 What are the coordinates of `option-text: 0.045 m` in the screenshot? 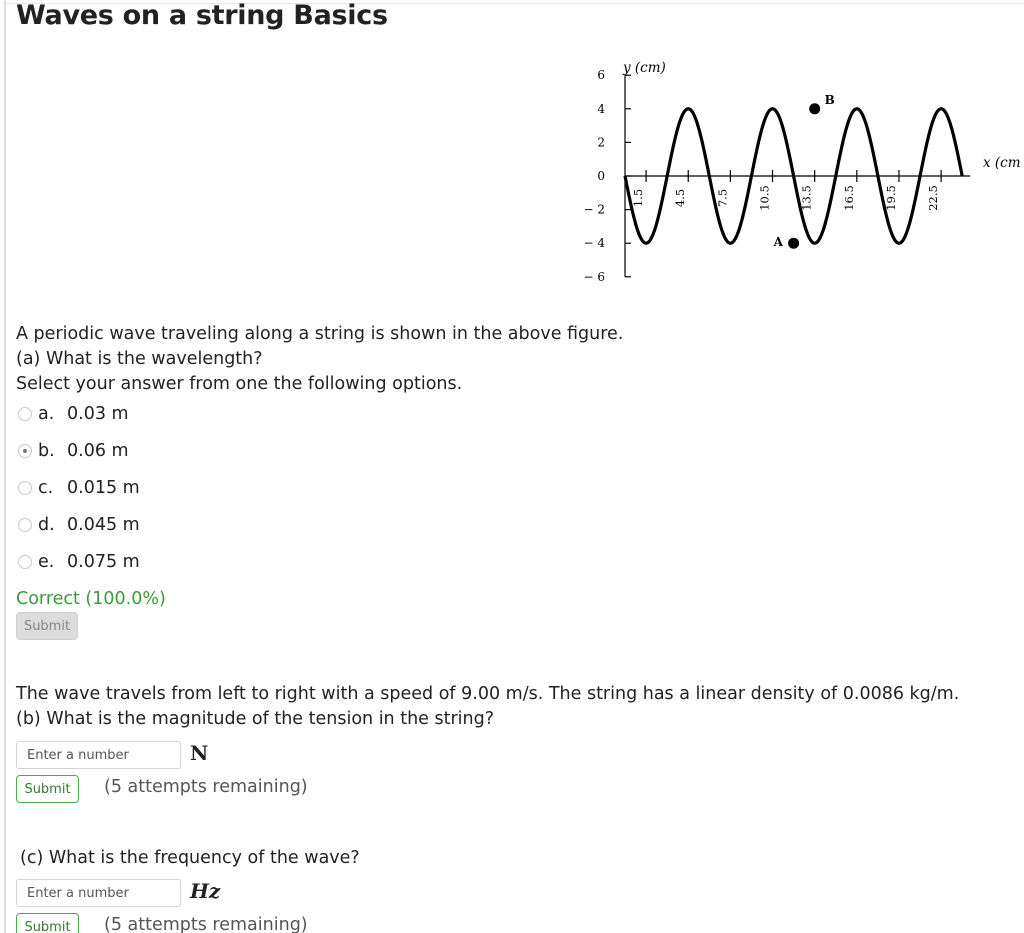 It's located at (103, 525).